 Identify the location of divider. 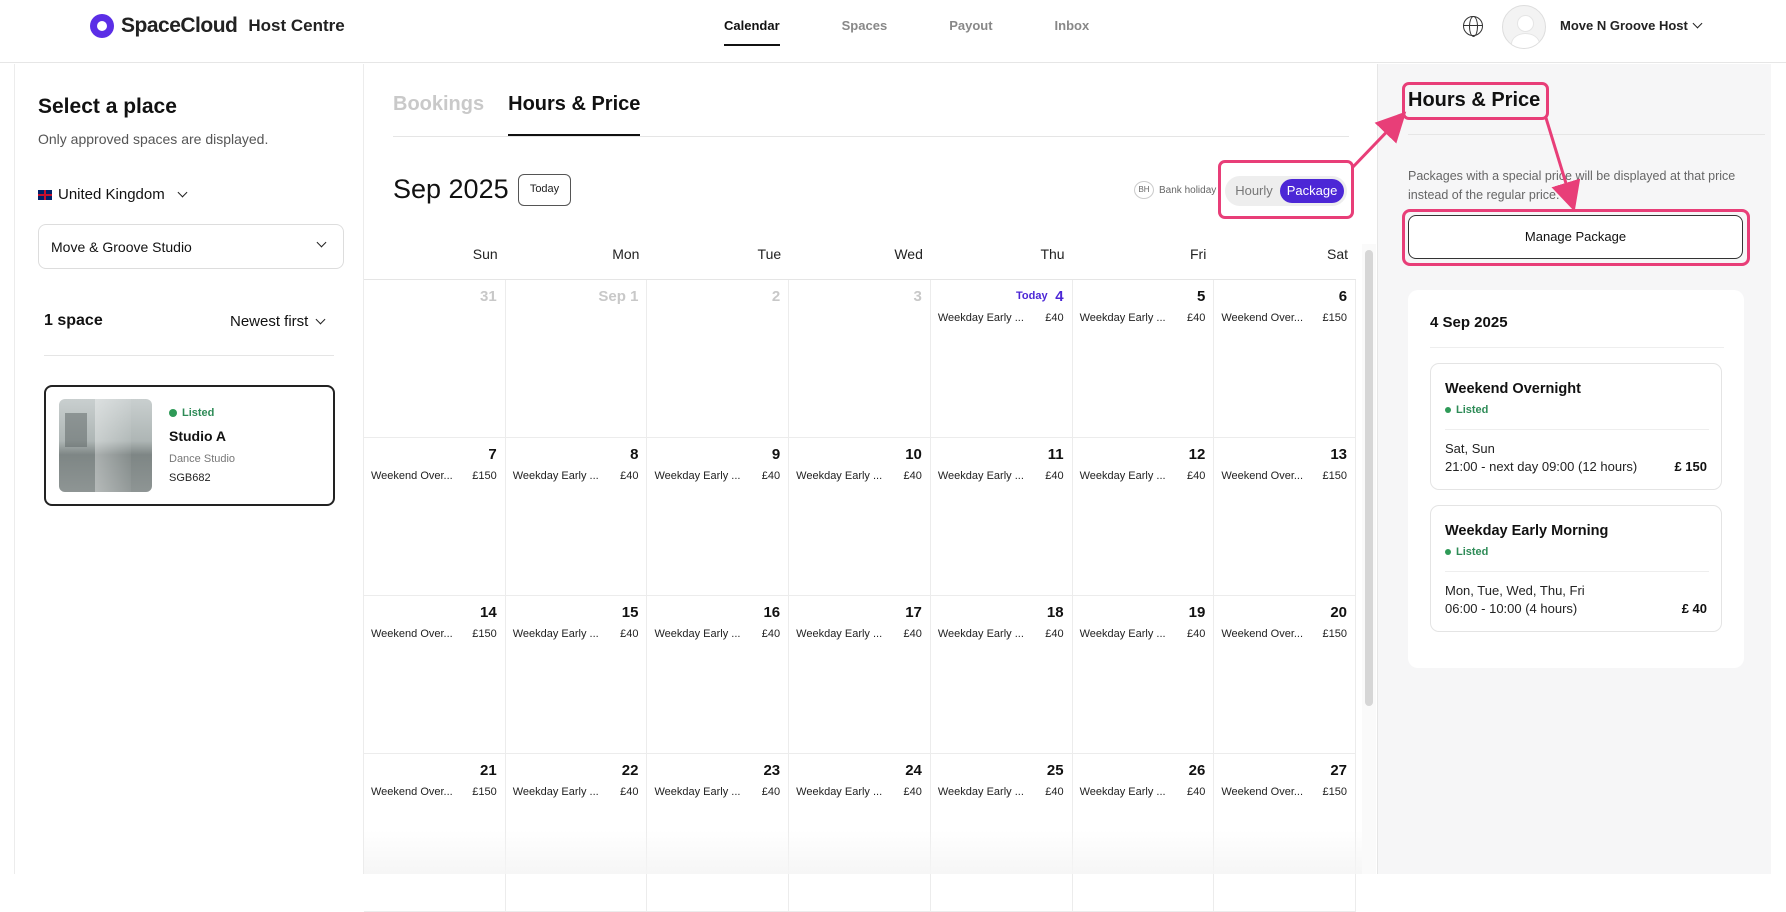
(1577, 429).